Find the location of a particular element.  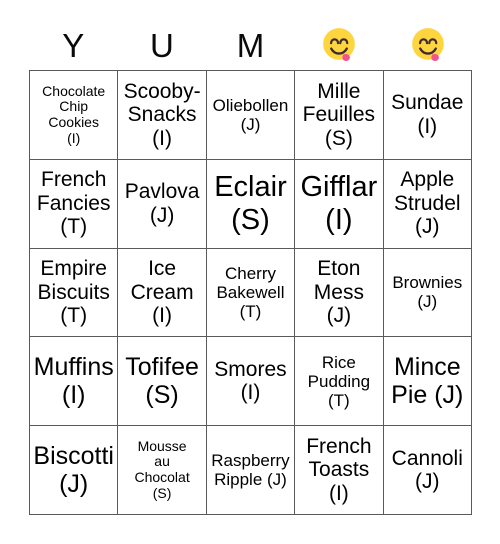

bingo-cell: Muffins (I) is located at coordinates (73, 381).